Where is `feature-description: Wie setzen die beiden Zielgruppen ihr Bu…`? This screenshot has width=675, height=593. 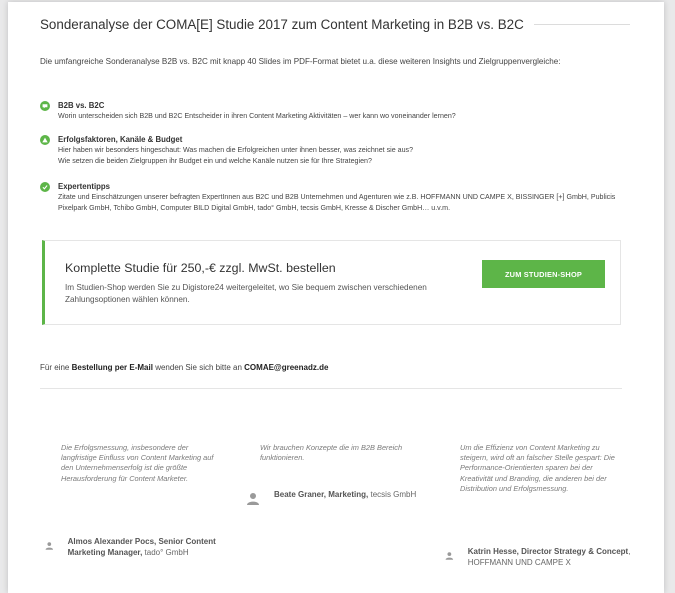 feature-description: Wie setzen die beiden Zielgruppen ihr Bu… is located at coordinates (215, 161).